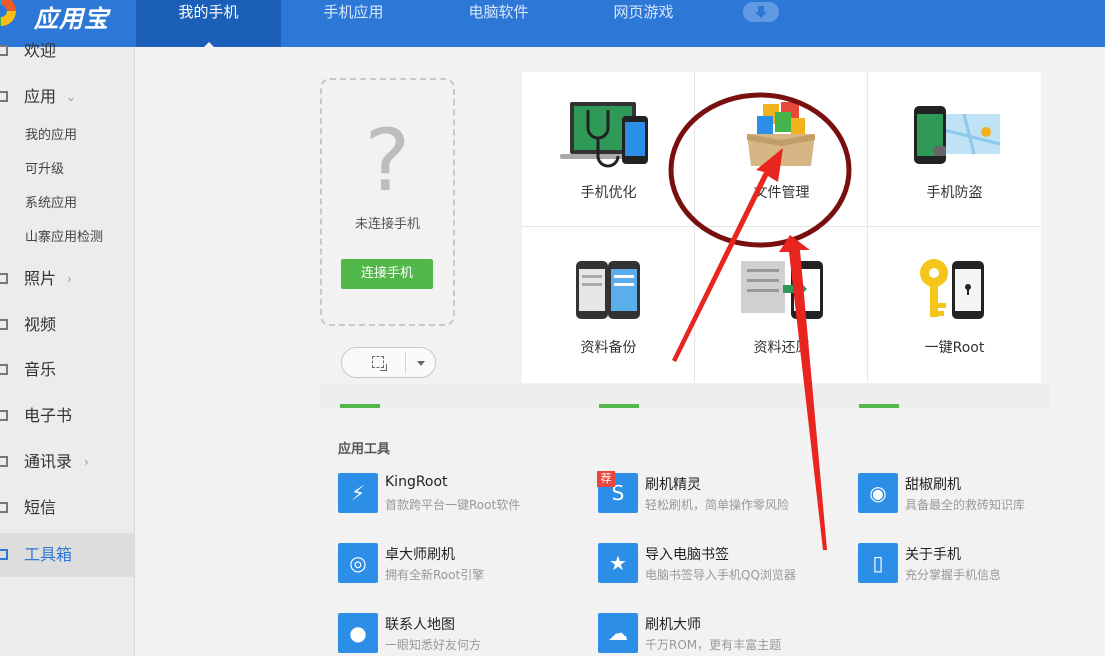 This screenshot has width=1105, height=656. What do you see at coordinates (4, 96) in the screenshot?
I see `apps-icon` at bounding box center [4, 96].